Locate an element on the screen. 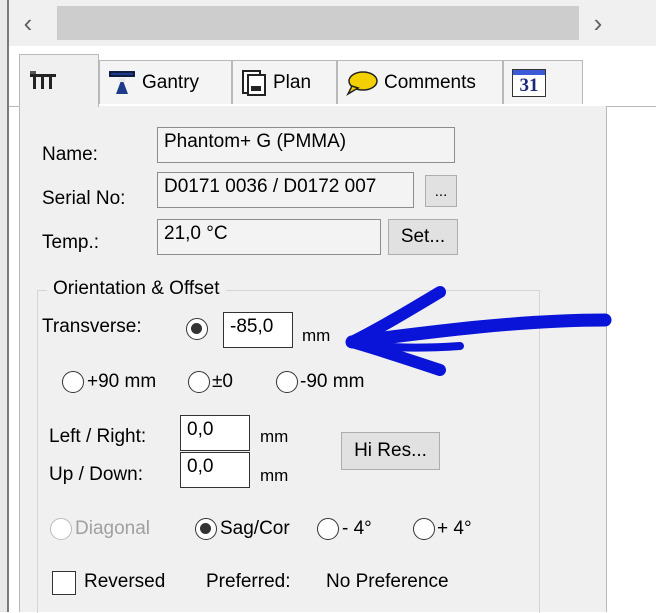 The image size is (656, 613). sagcor-label: Sag/Cor is located at coordinates (255, 528).